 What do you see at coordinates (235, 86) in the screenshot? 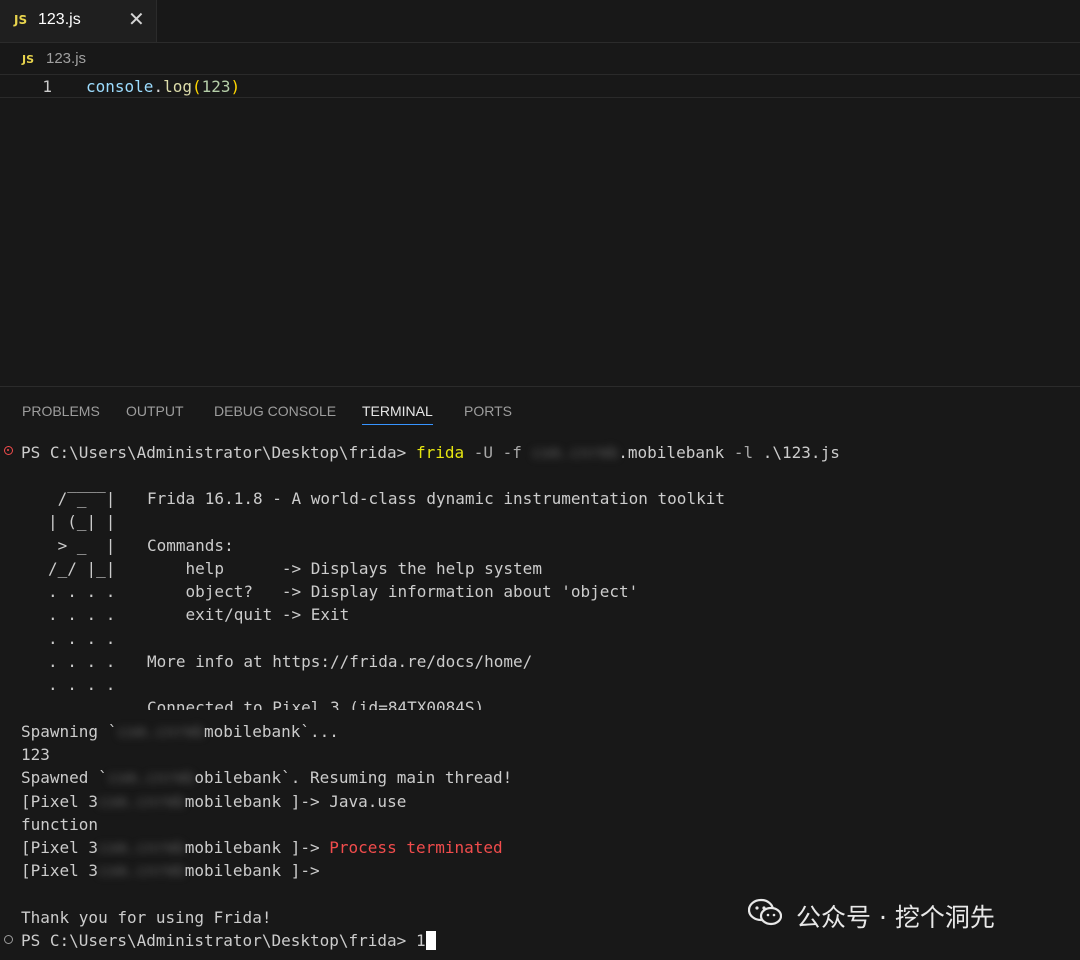
I see `code-close-paren: )` at bounding box center [235, 86].